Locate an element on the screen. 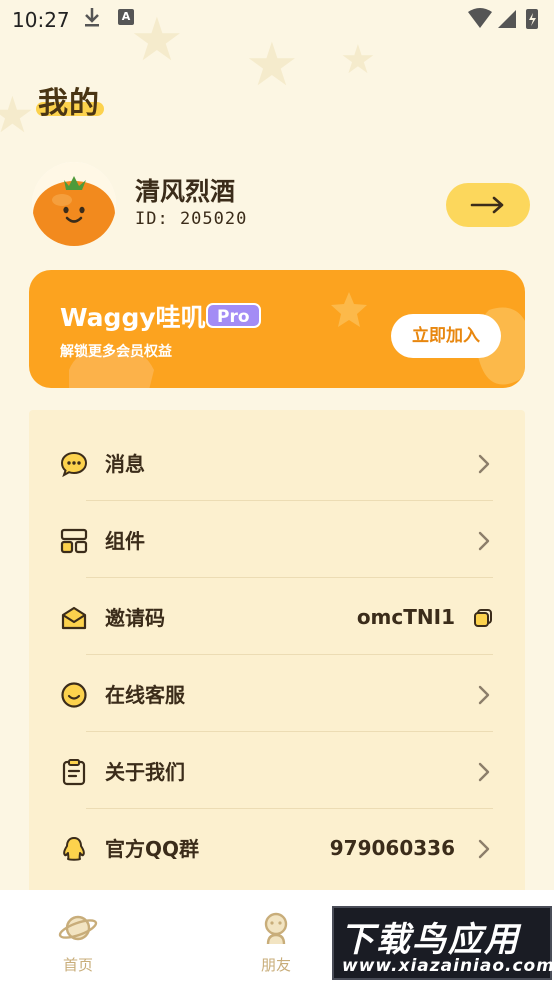 This screenshot has width=554, height=984. menu-item-qq-group: 官方QQ群 979060336 is located at coordinates (277, 847).